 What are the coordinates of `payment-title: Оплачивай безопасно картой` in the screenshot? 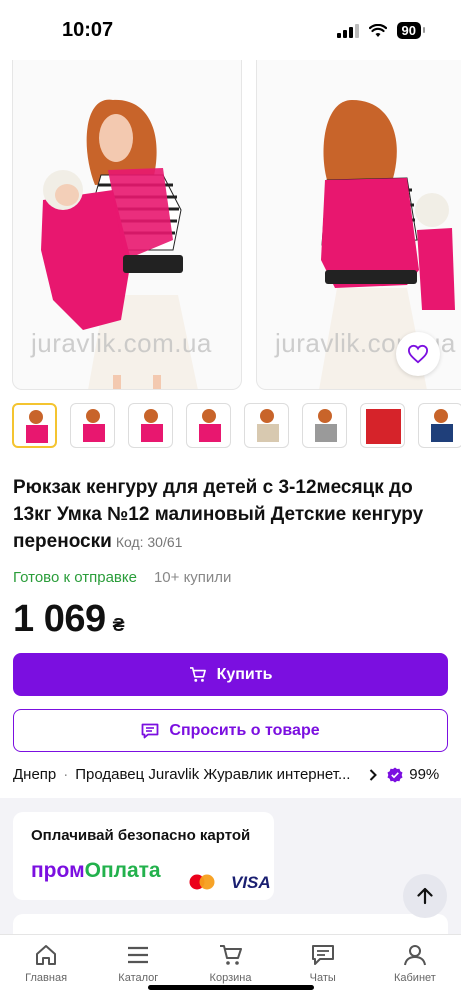 It's located at (141, 835).